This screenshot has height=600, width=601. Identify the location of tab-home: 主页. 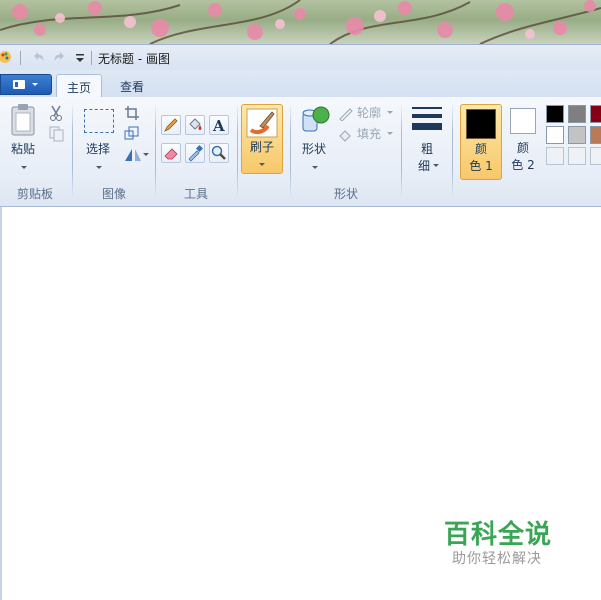
(79, 86).